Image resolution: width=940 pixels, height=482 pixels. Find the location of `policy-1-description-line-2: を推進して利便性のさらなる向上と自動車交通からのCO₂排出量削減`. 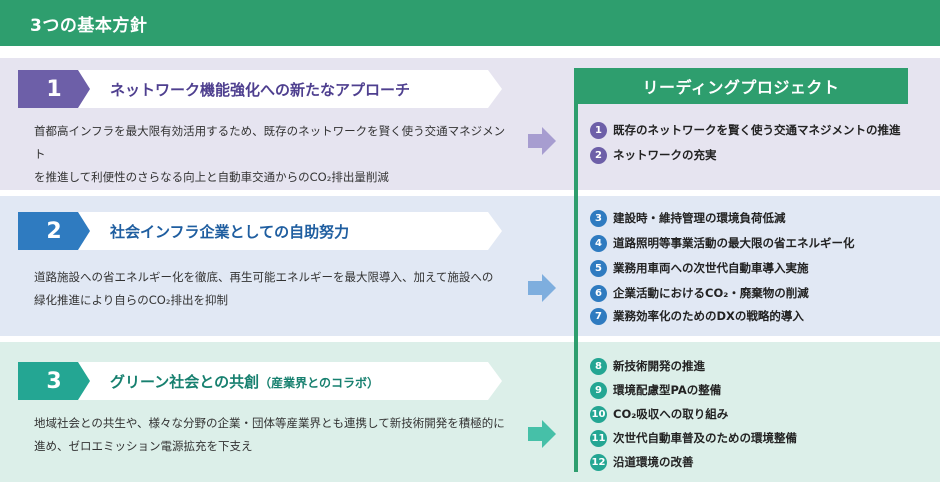

policy-1-description-line-2: を推進して利便性のさらなる向上と自動車交通からのCO₂排出量削減 is located at coordinates (211, 177).